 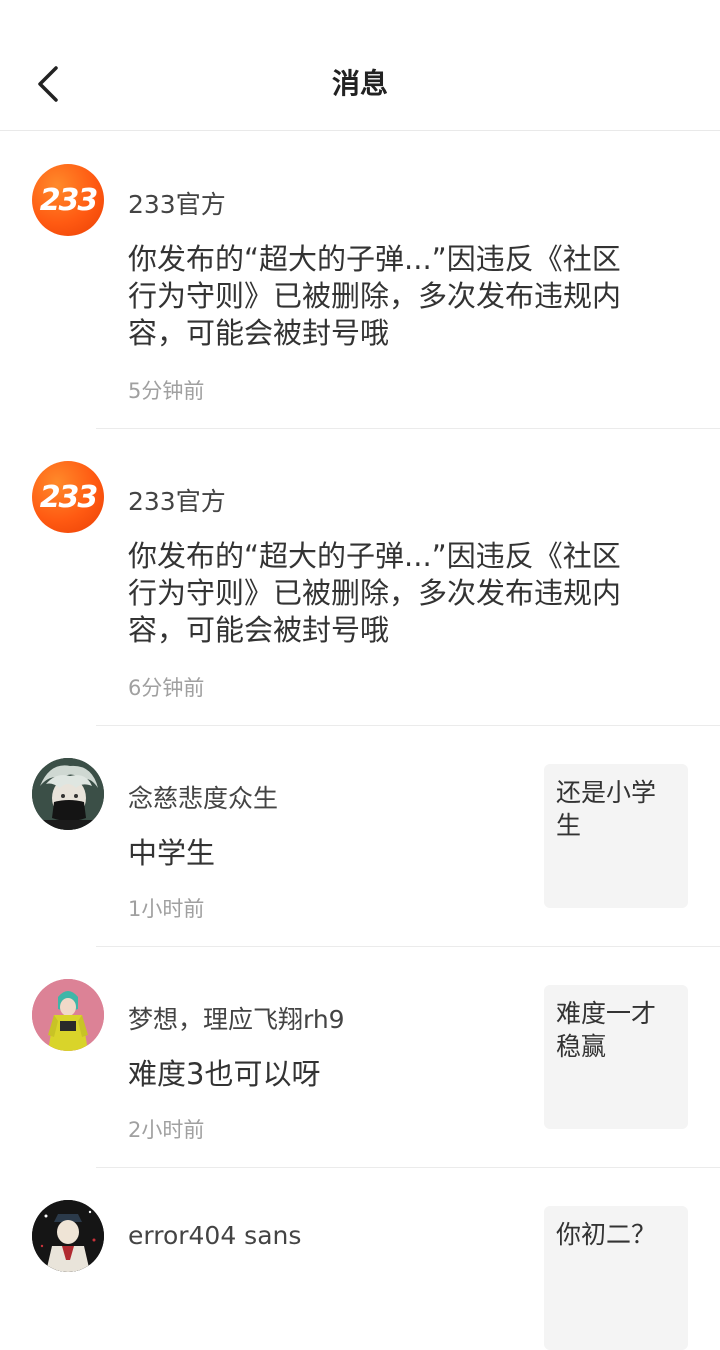 I want to click on avatar-image, so click(x=68, y=1236).